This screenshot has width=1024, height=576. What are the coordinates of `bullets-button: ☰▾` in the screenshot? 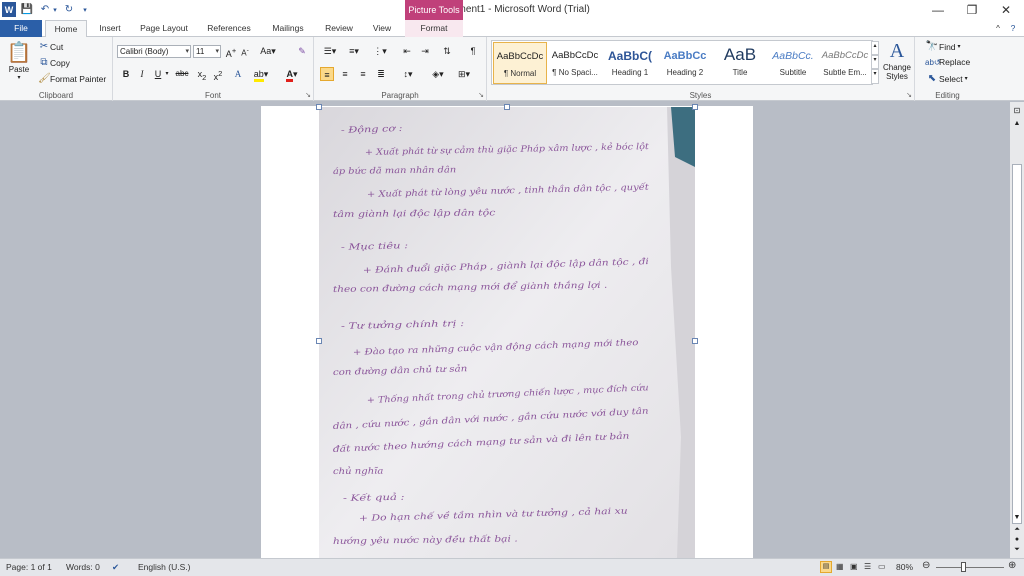 It's located at (330, 51).